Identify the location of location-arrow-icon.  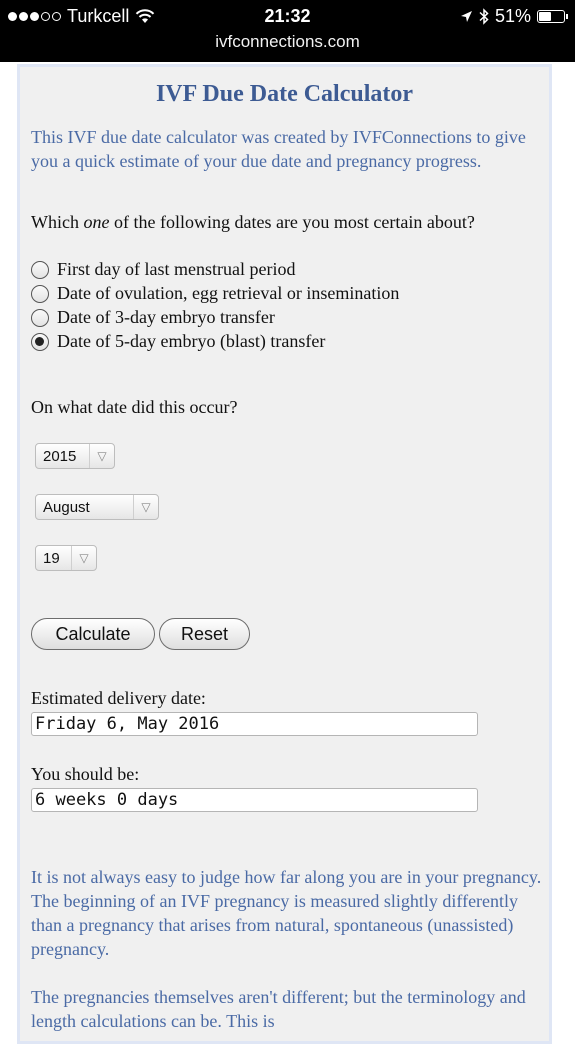
(466, 16).